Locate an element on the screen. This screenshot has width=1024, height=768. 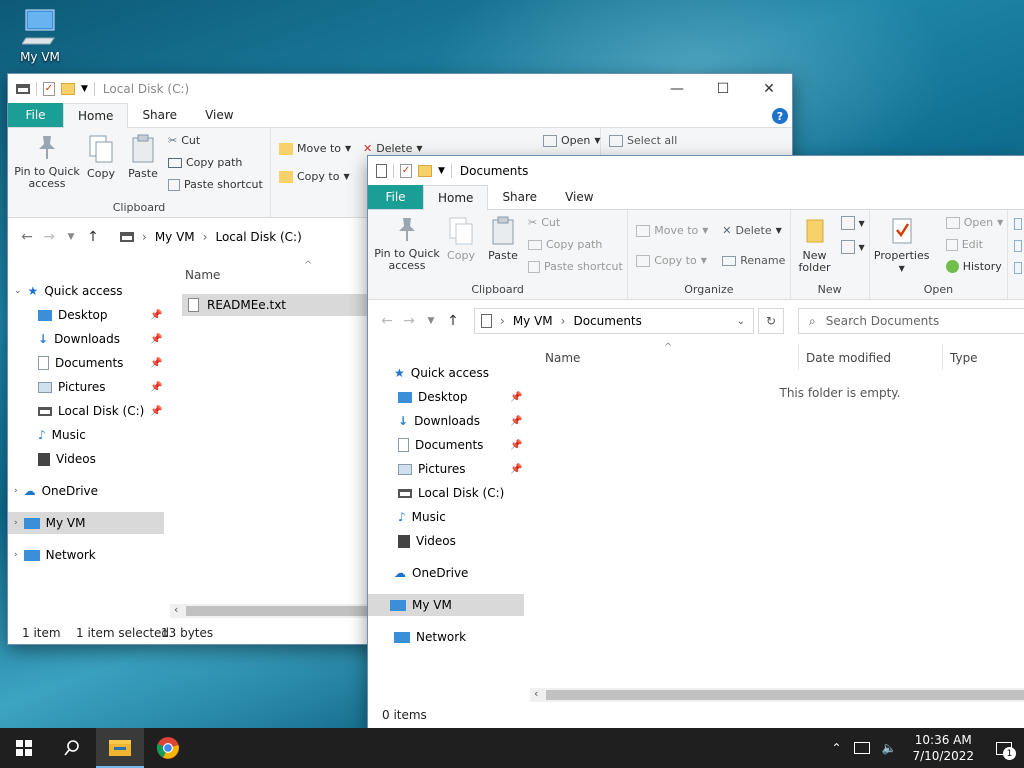
new-folder-button: New folder is located at coordinates (815, 245).